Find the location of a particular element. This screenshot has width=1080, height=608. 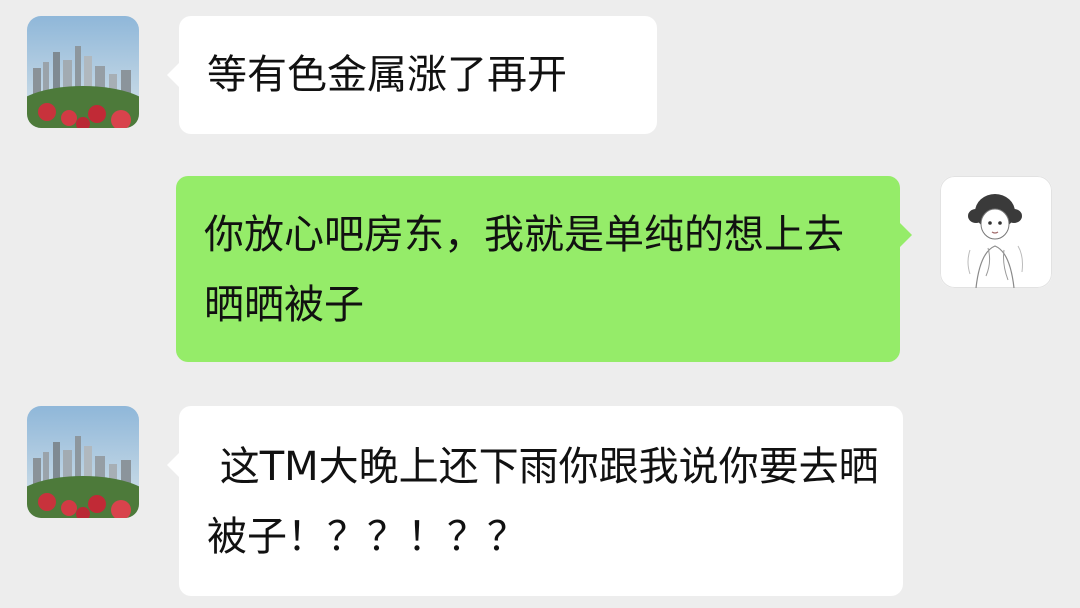

message-text: 你放心吧房东，我就是单纯的想上去晒晒被子 is located at coordinates (524, 270).